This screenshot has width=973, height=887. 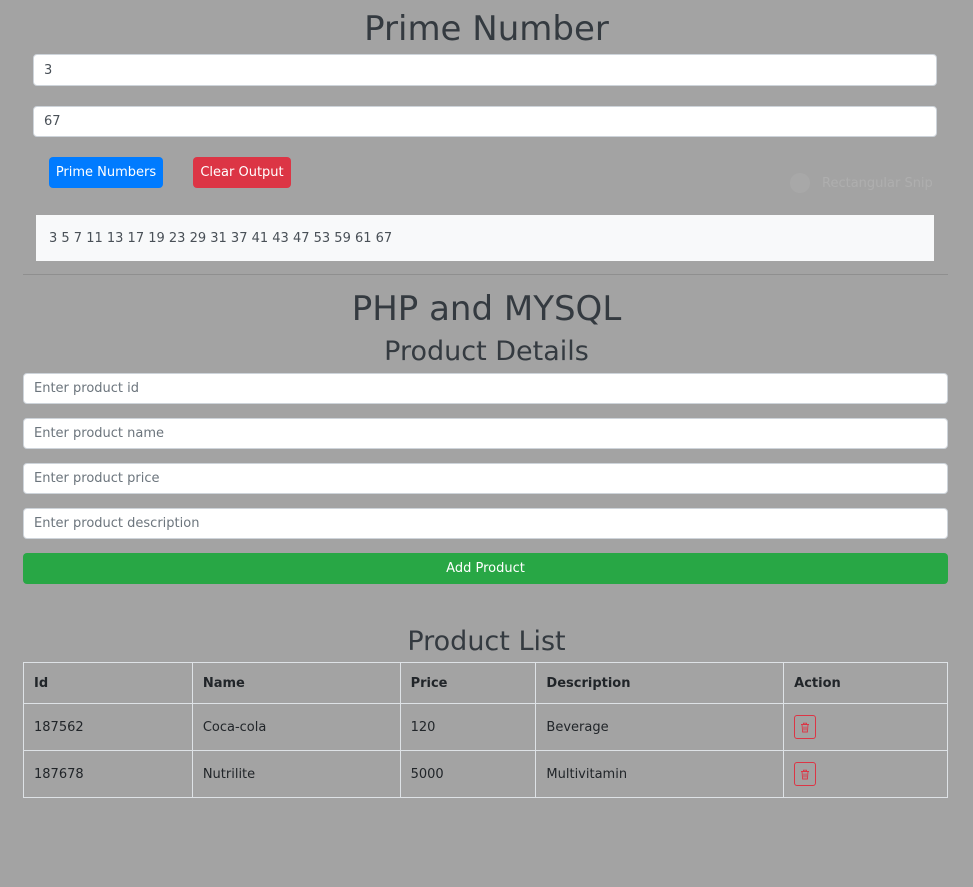 I want to click on cell-description: Multivitamin, so click(x=660, y=774).